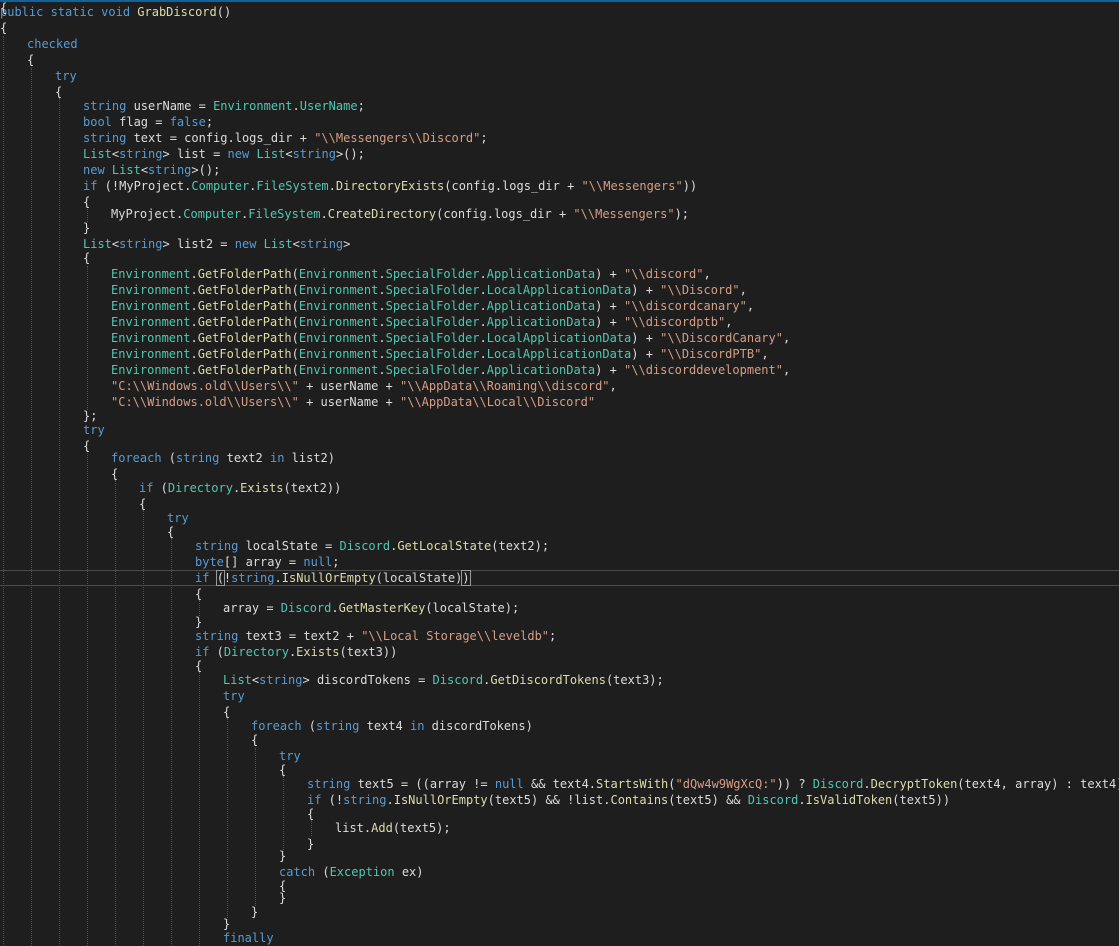  Describe the element at coordinates (69, 12) in the screenshot. I see `code-token: public static void` at that location.